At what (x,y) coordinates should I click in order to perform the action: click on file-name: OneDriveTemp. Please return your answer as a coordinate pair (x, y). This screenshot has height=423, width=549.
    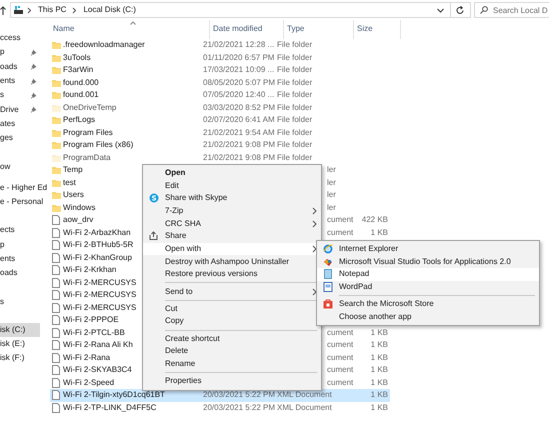
    Looking at the image, I should click on (89, 107).